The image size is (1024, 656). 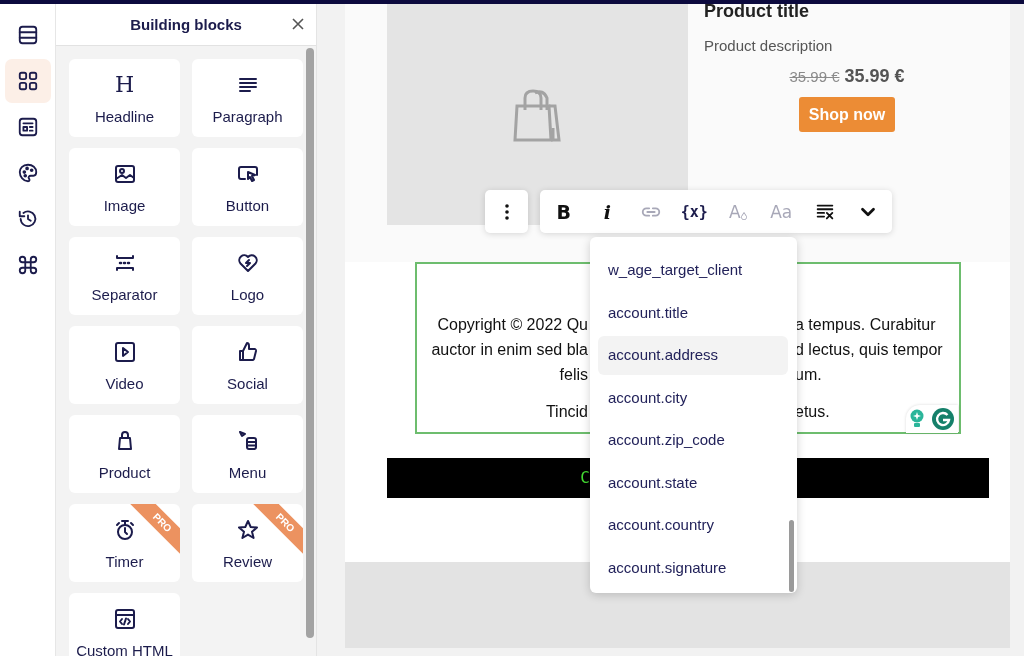 What do you see at coordinates (124, 365) in the screenshot?
I see `block-tile: Video` at bounding box center [124, 365].